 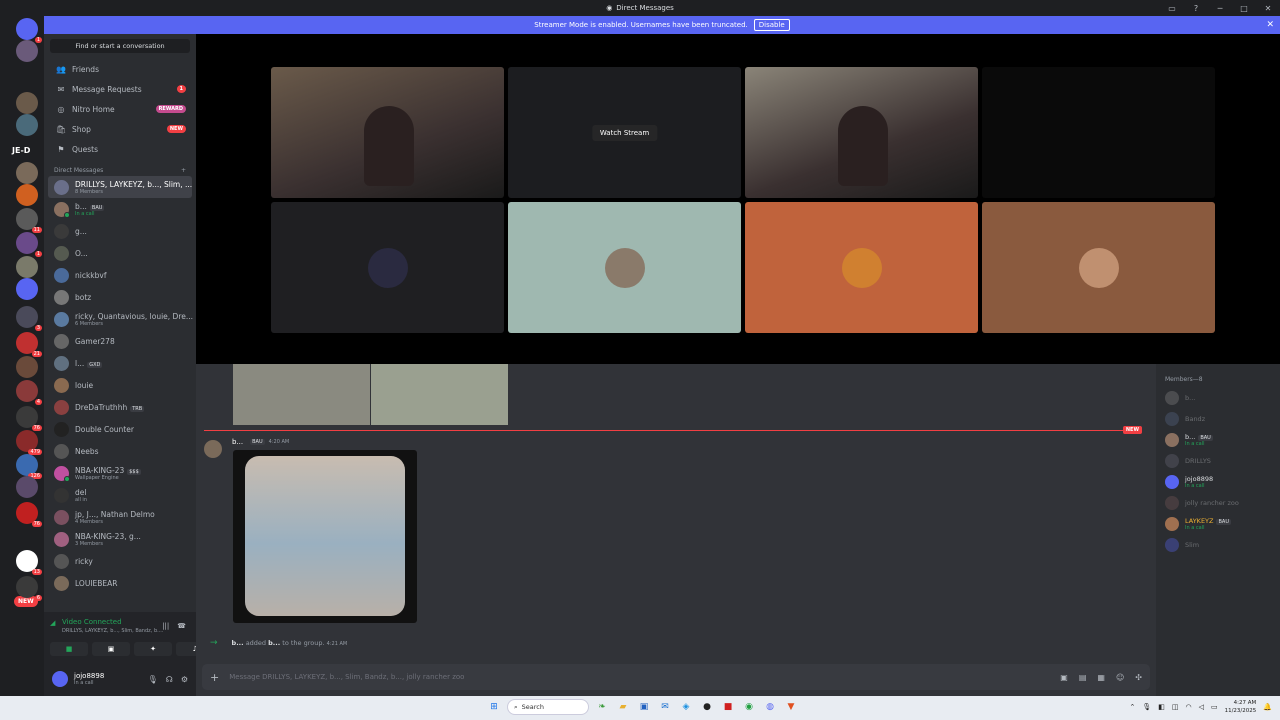 I want to click on server-icon: 1, so click(x=29, y=244).